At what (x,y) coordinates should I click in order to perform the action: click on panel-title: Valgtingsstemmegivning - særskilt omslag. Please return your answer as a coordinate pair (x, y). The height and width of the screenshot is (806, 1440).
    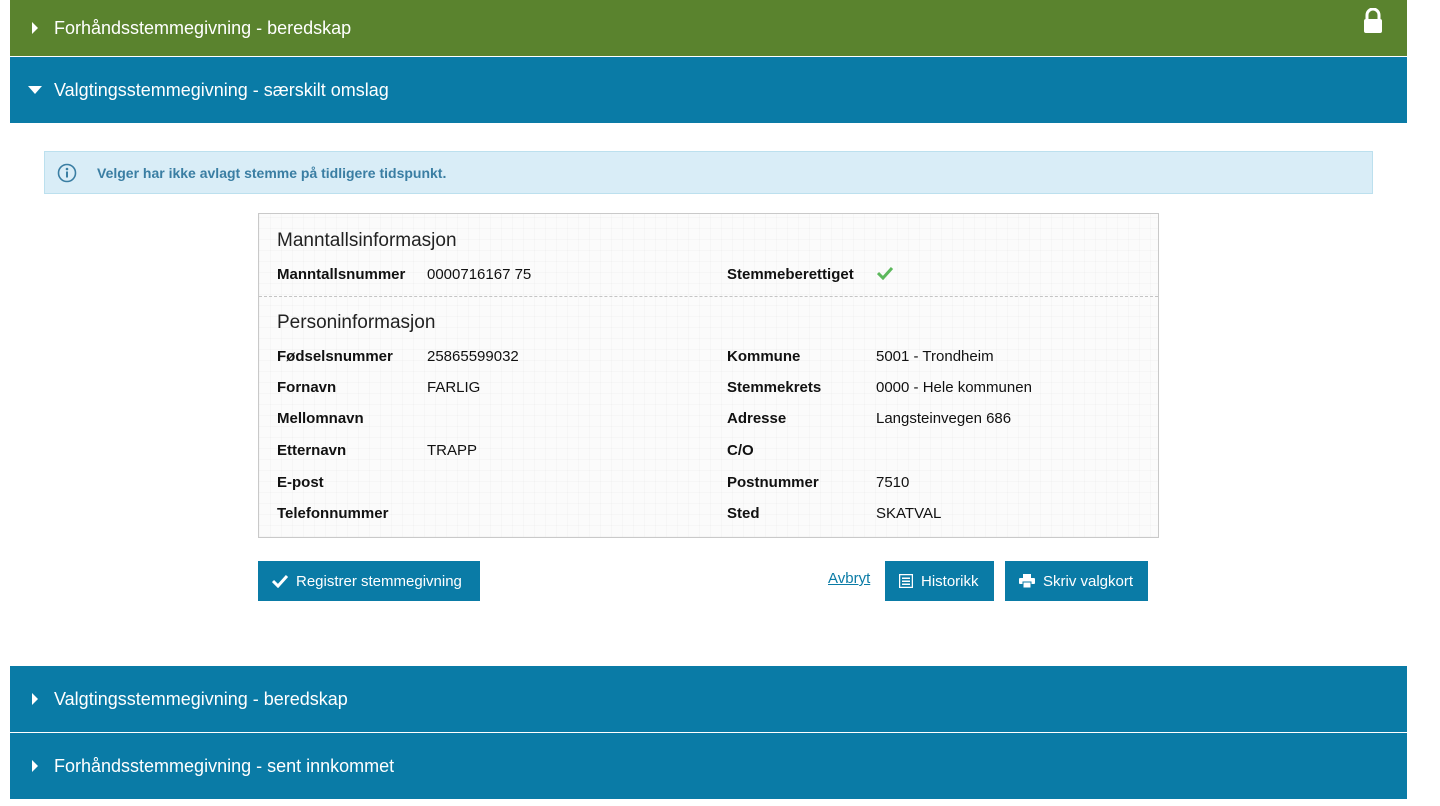
    Looking at the image, I should click on (221, 89).